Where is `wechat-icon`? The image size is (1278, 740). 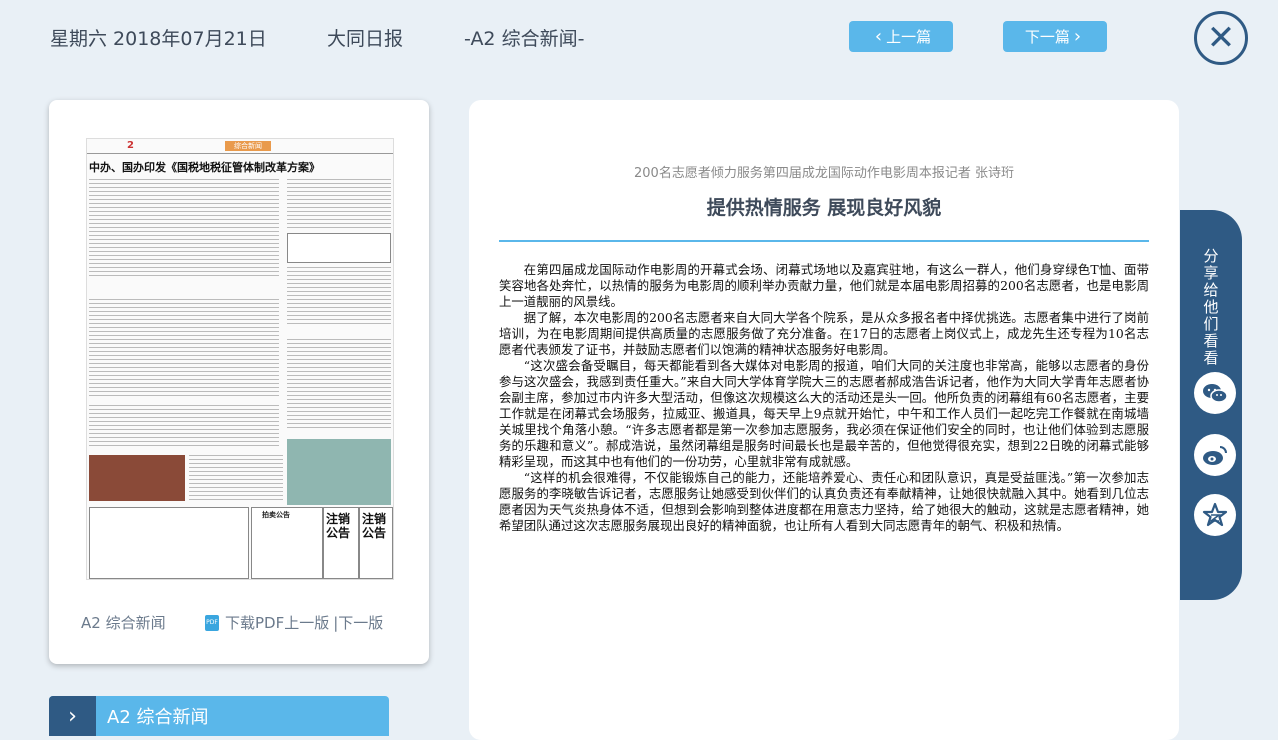 wechat-icon is located at coordinates (1215, 393).